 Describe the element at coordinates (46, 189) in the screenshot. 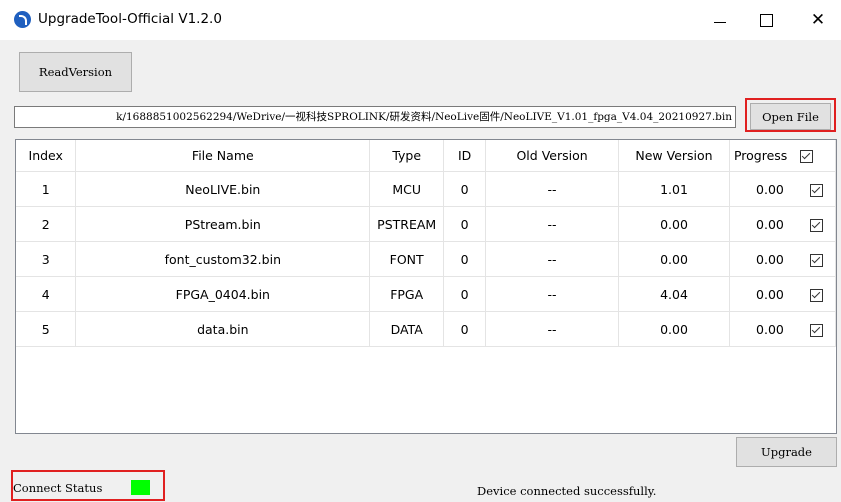

I see `cell-index: 1` at that location.